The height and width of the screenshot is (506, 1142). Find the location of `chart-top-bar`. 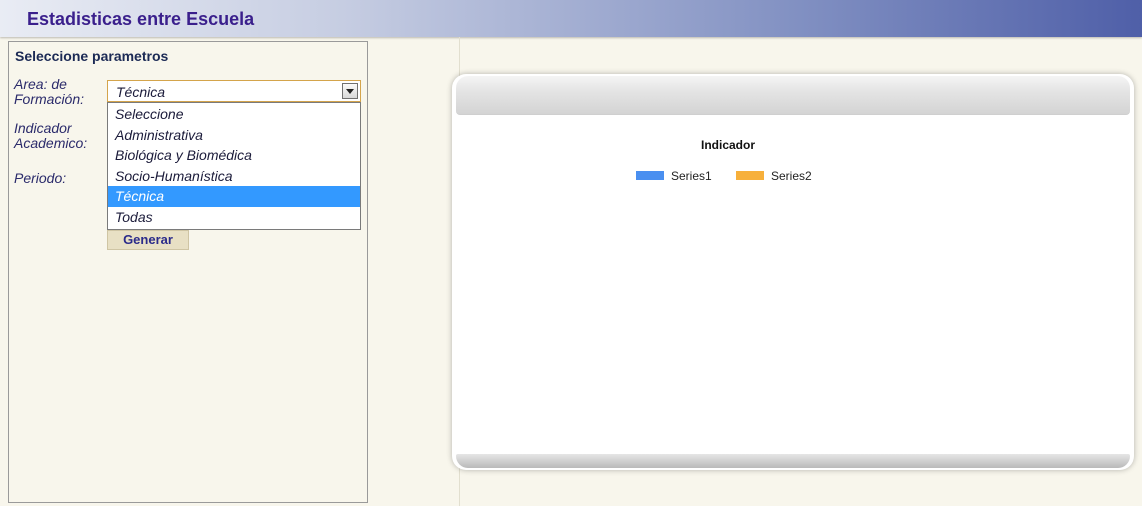

chart-top-bar is located at coordinates (793, 95).